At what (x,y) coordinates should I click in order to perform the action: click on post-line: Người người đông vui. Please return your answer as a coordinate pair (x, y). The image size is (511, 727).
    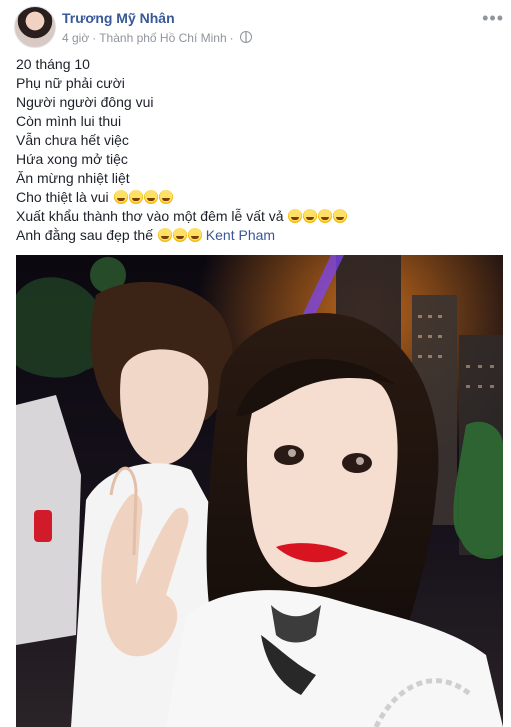
    Looking at the image, I should click on (85, 102).